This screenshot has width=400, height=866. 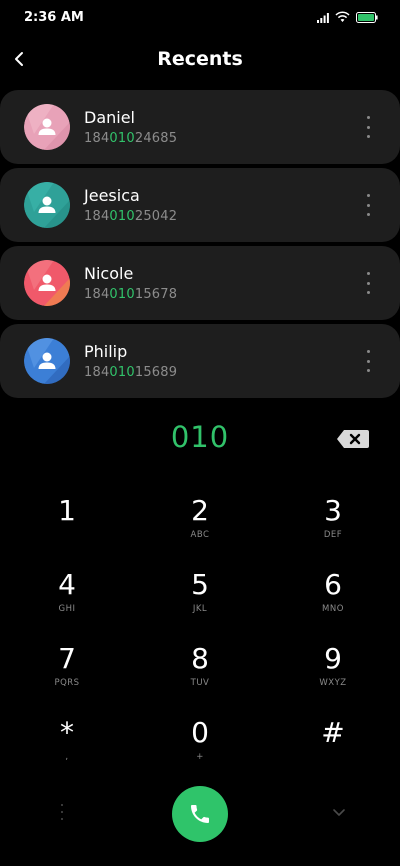 What do you see at coordinates (333, 609) in the screenshot?
I see `key-letters: MNO` at bounding box center [333, 609].